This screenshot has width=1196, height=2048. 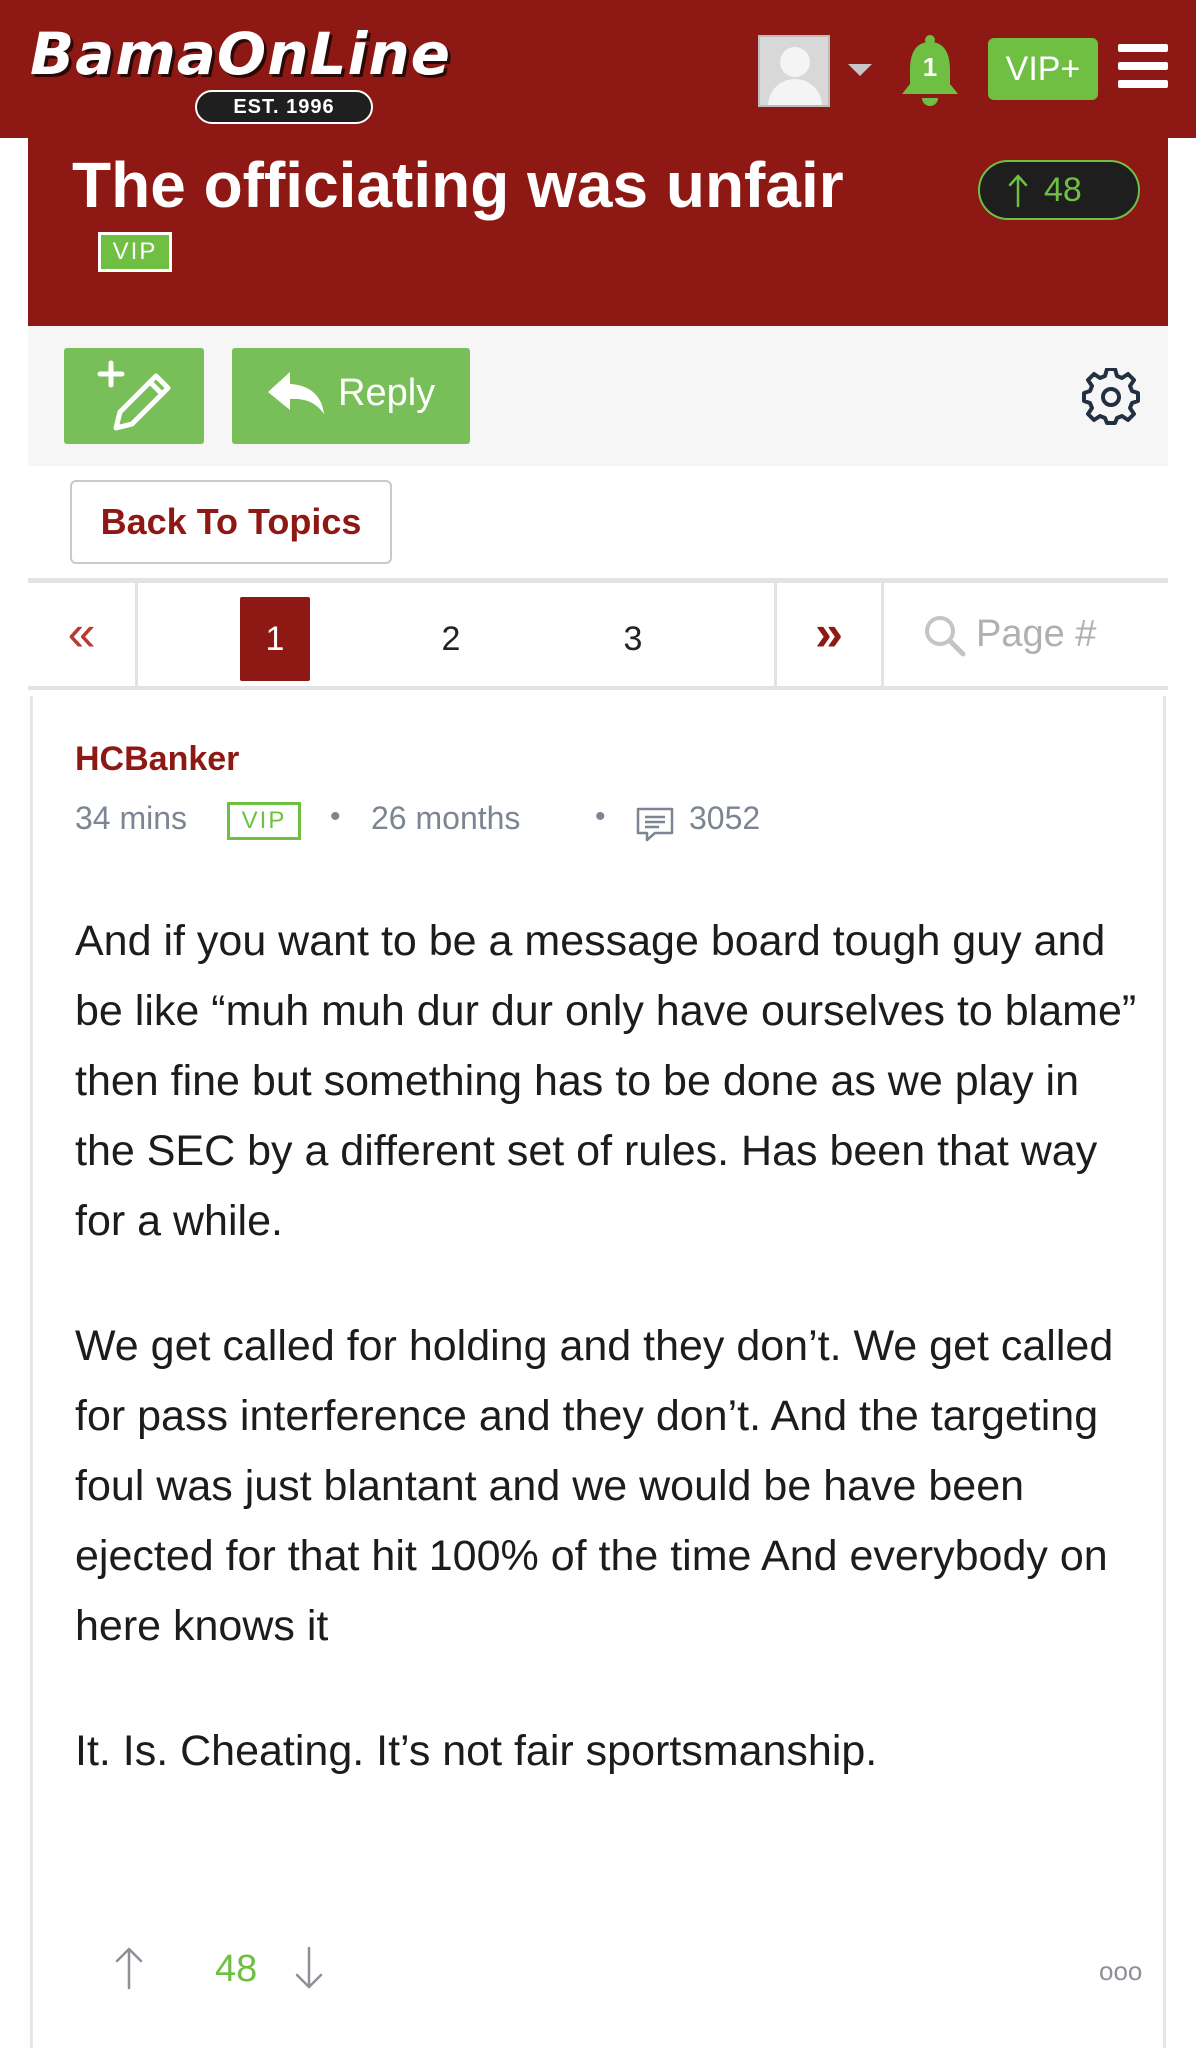 What do you see at coordinates (655, 824) in the screenshot?
I see `comment-icon` at bounding box center [655, 824].